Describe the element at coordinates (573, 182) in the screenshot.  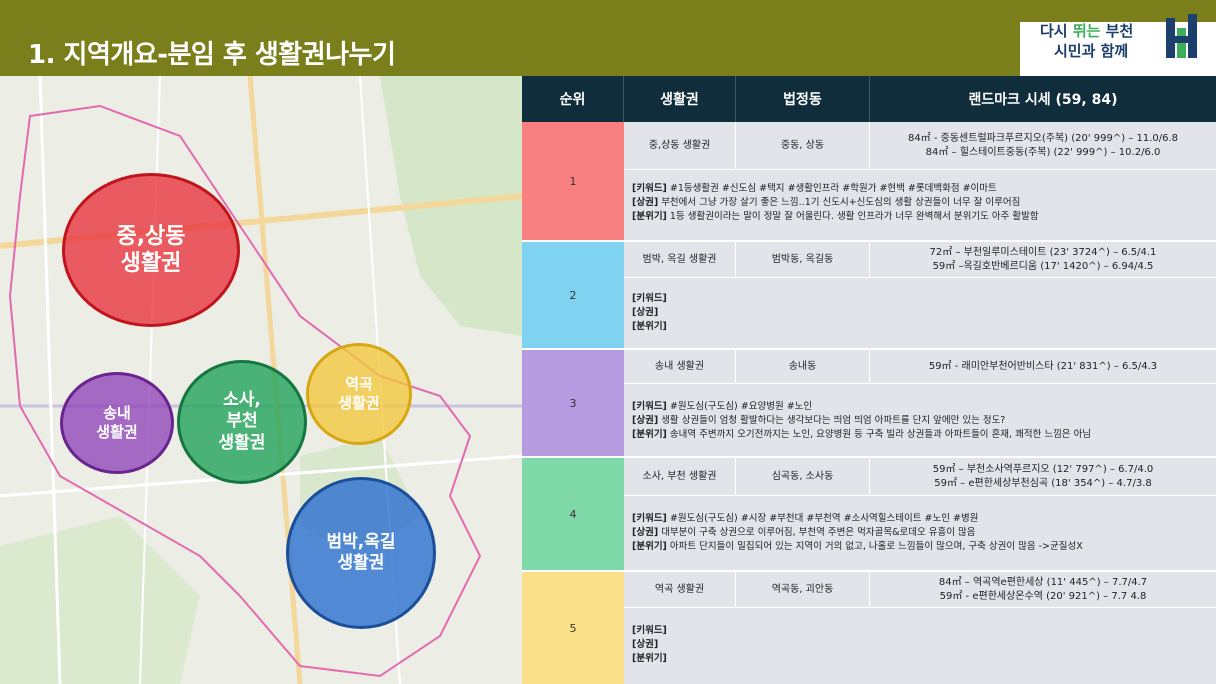
I see `rank-cell: 1` at that location.